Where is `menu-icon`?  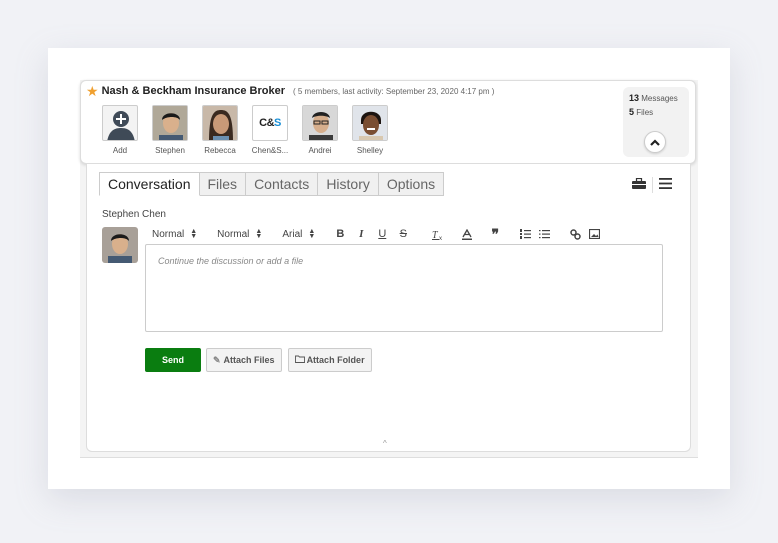 menu-icon is located at coordinates (665, 185).